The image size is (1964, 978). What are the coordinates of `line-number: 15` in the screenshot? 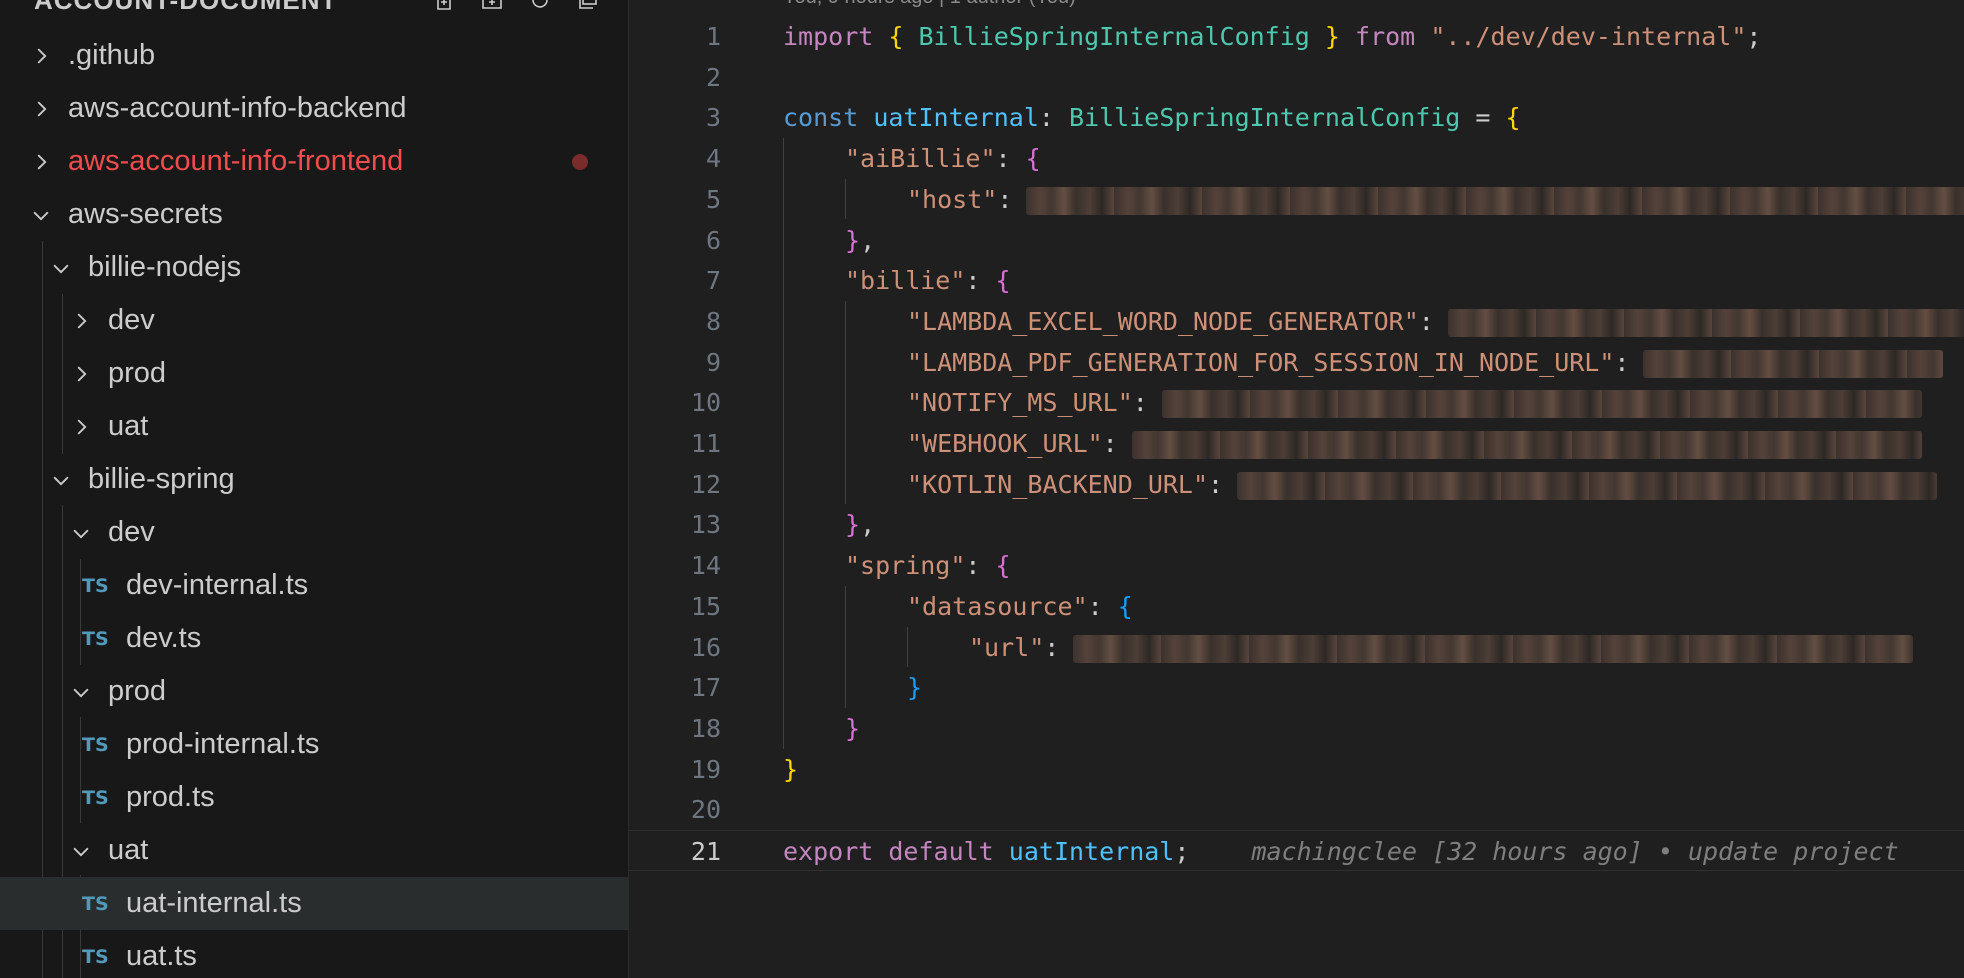 It's located at (705, 606).